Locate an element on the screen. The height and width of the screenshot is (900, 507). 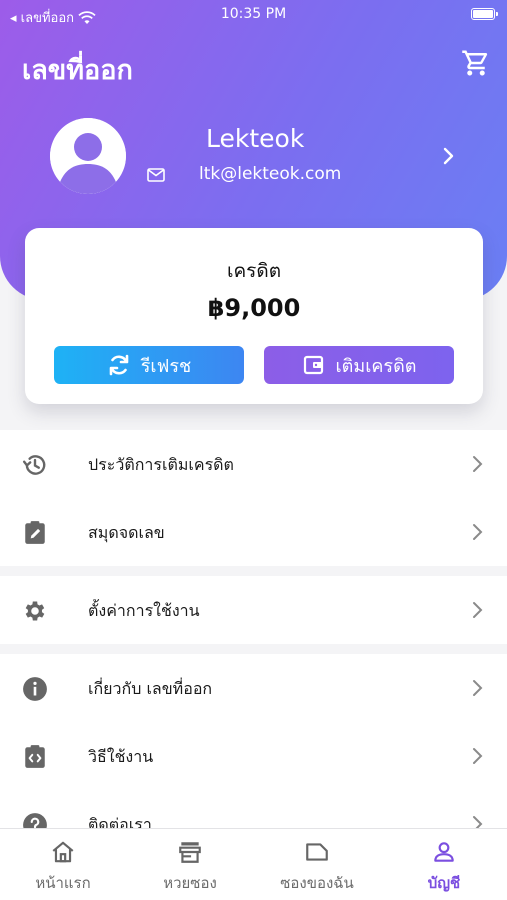
cart-icon is located at coordinates (476, 63).